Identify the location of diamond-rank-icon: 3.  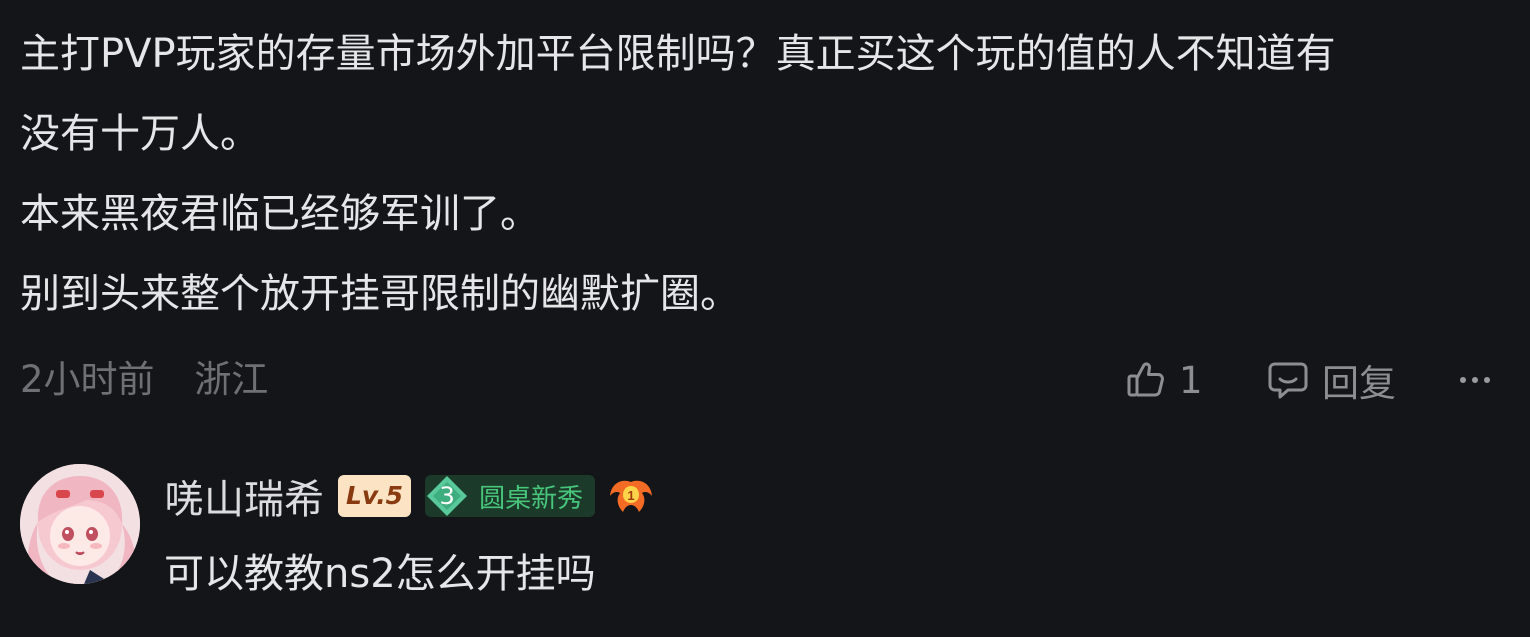
(447, 496).